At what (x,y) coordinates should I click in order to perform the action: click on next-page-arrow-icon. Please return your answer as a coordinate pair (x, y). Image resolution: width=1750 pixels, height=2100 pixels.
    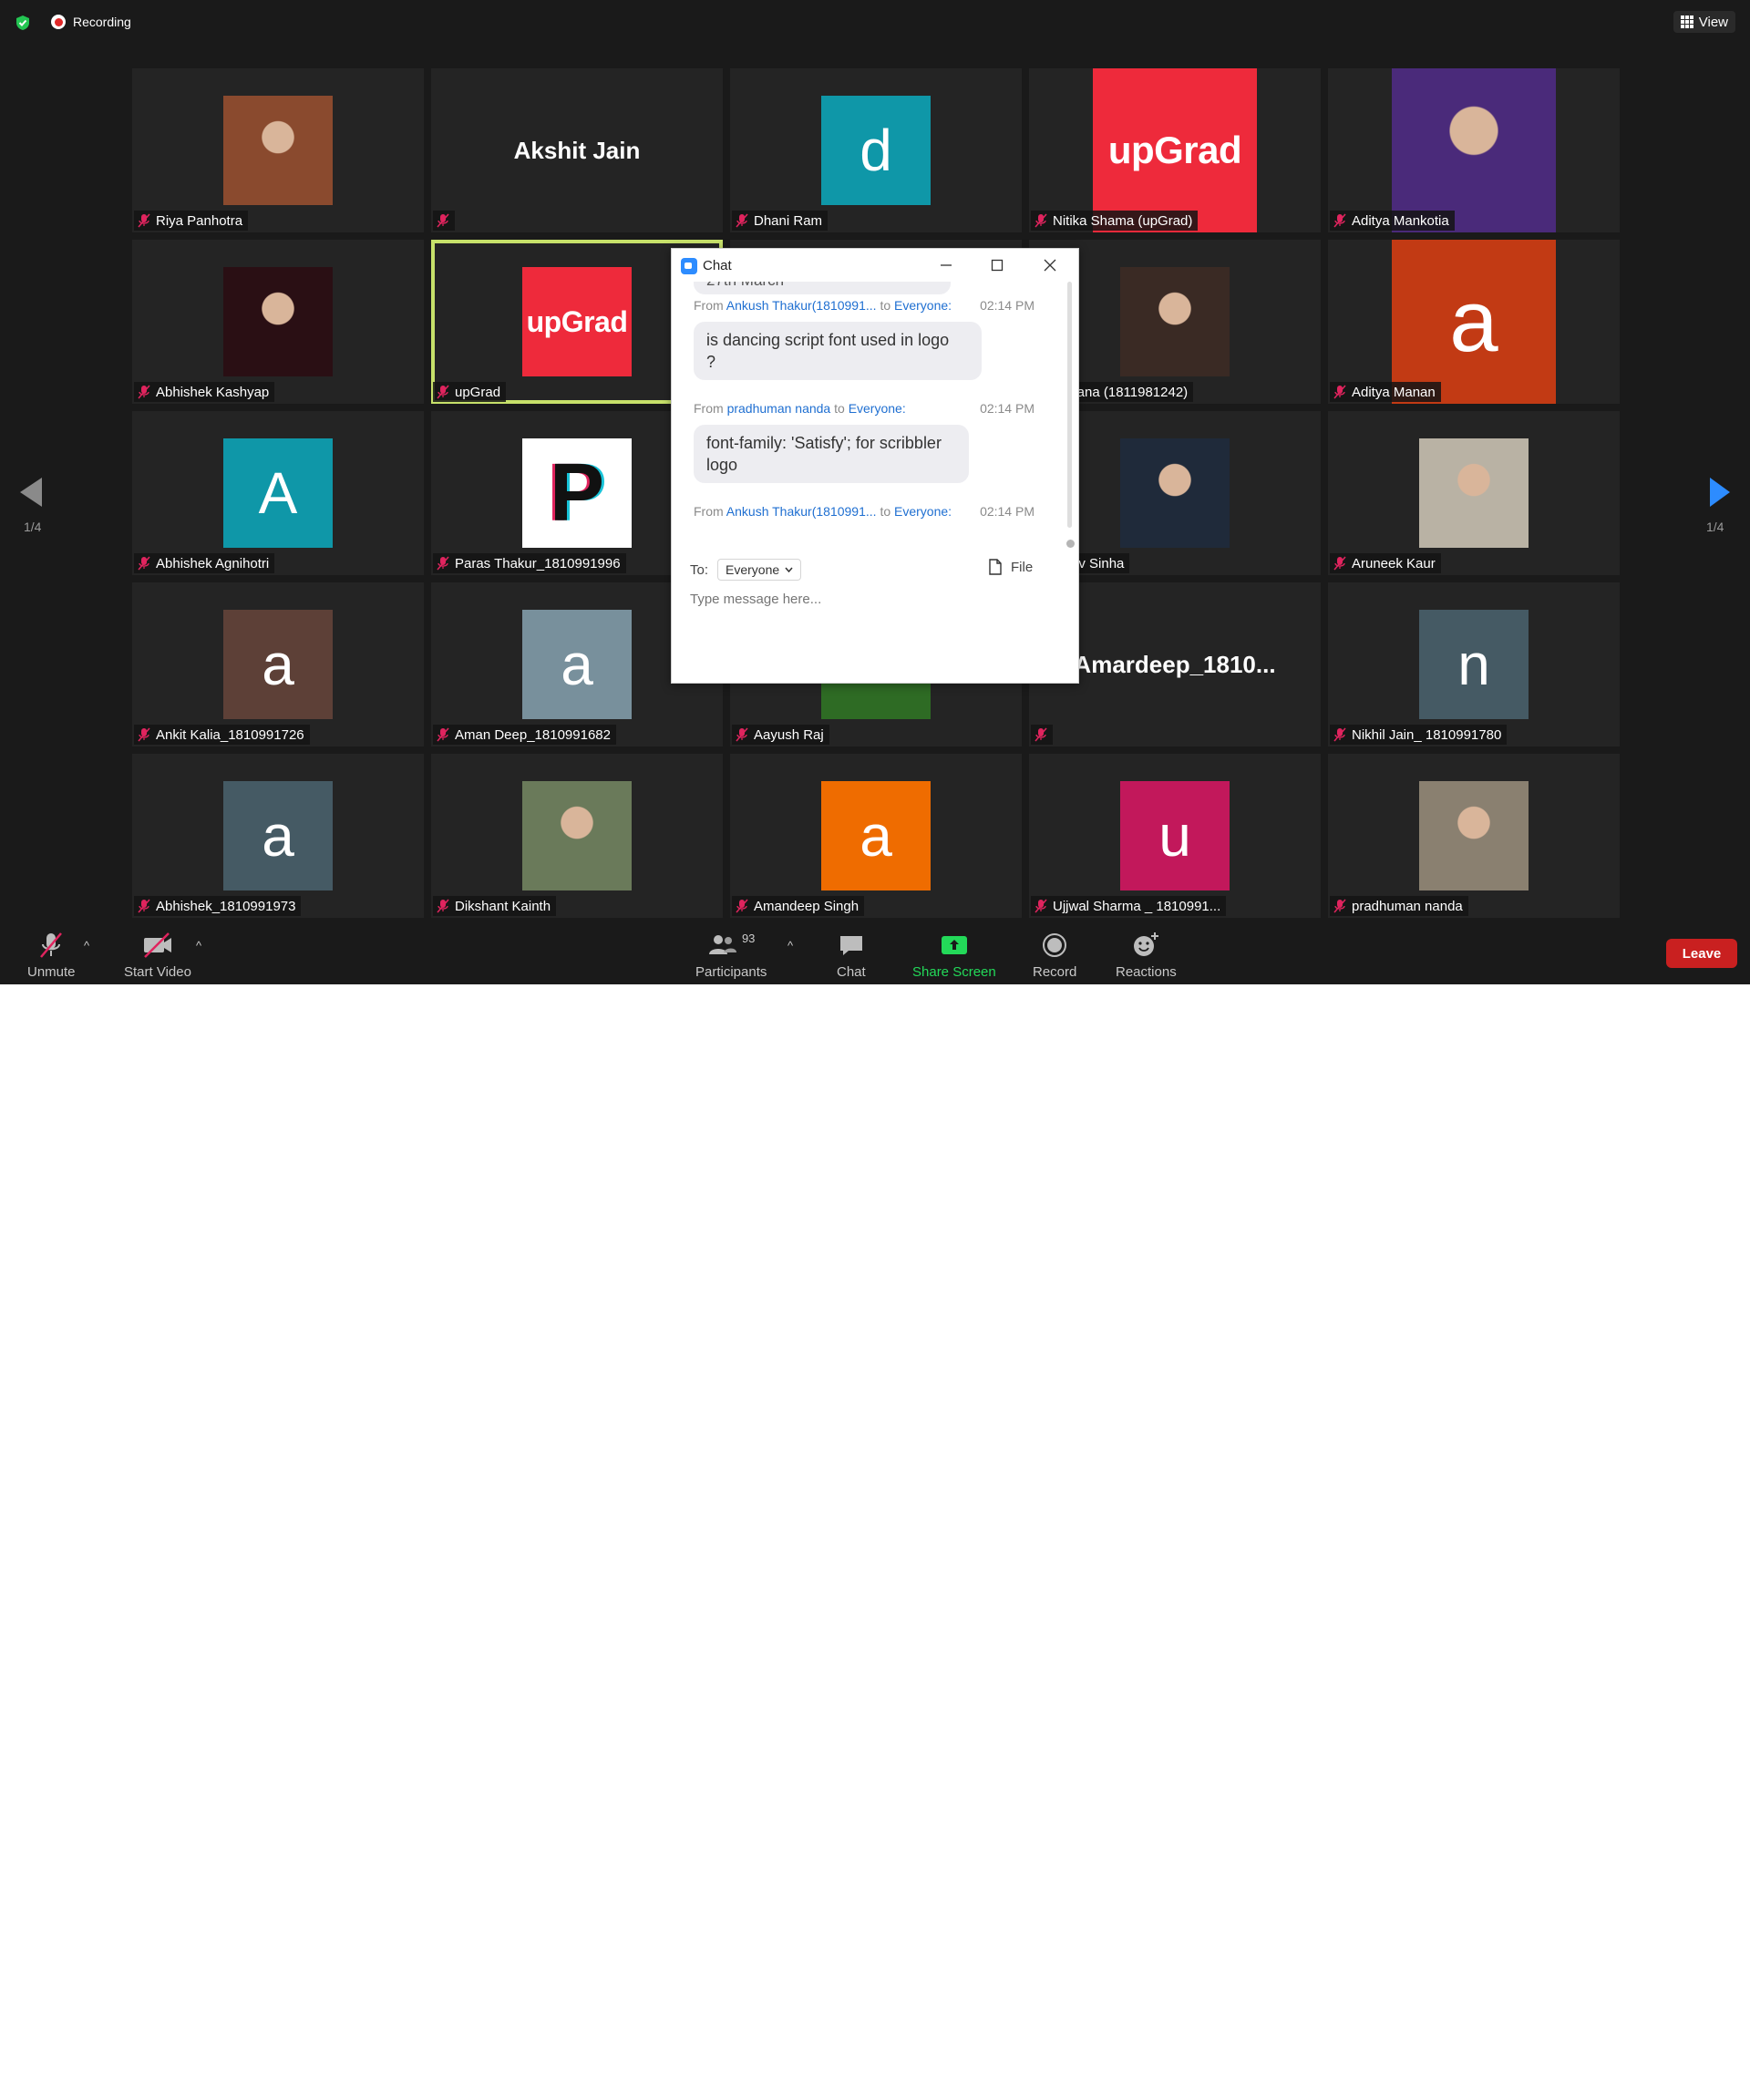
    Looking at the image, I should click on (1719, 492).